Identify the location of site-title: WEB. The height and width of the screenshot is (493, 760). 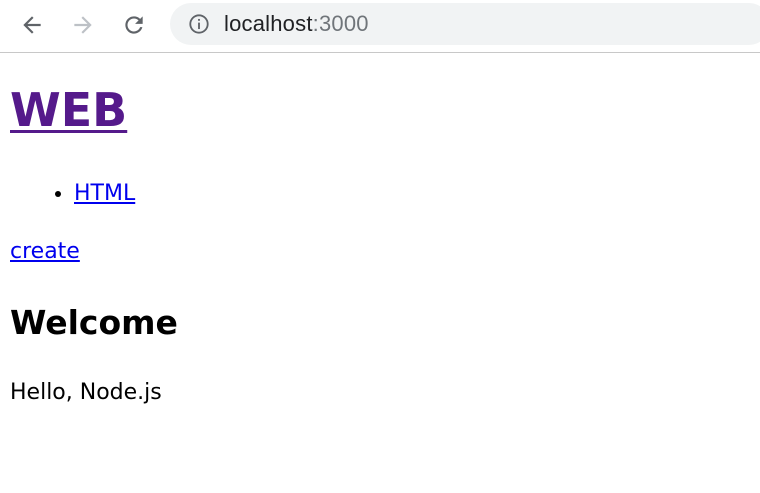
(68, 110).